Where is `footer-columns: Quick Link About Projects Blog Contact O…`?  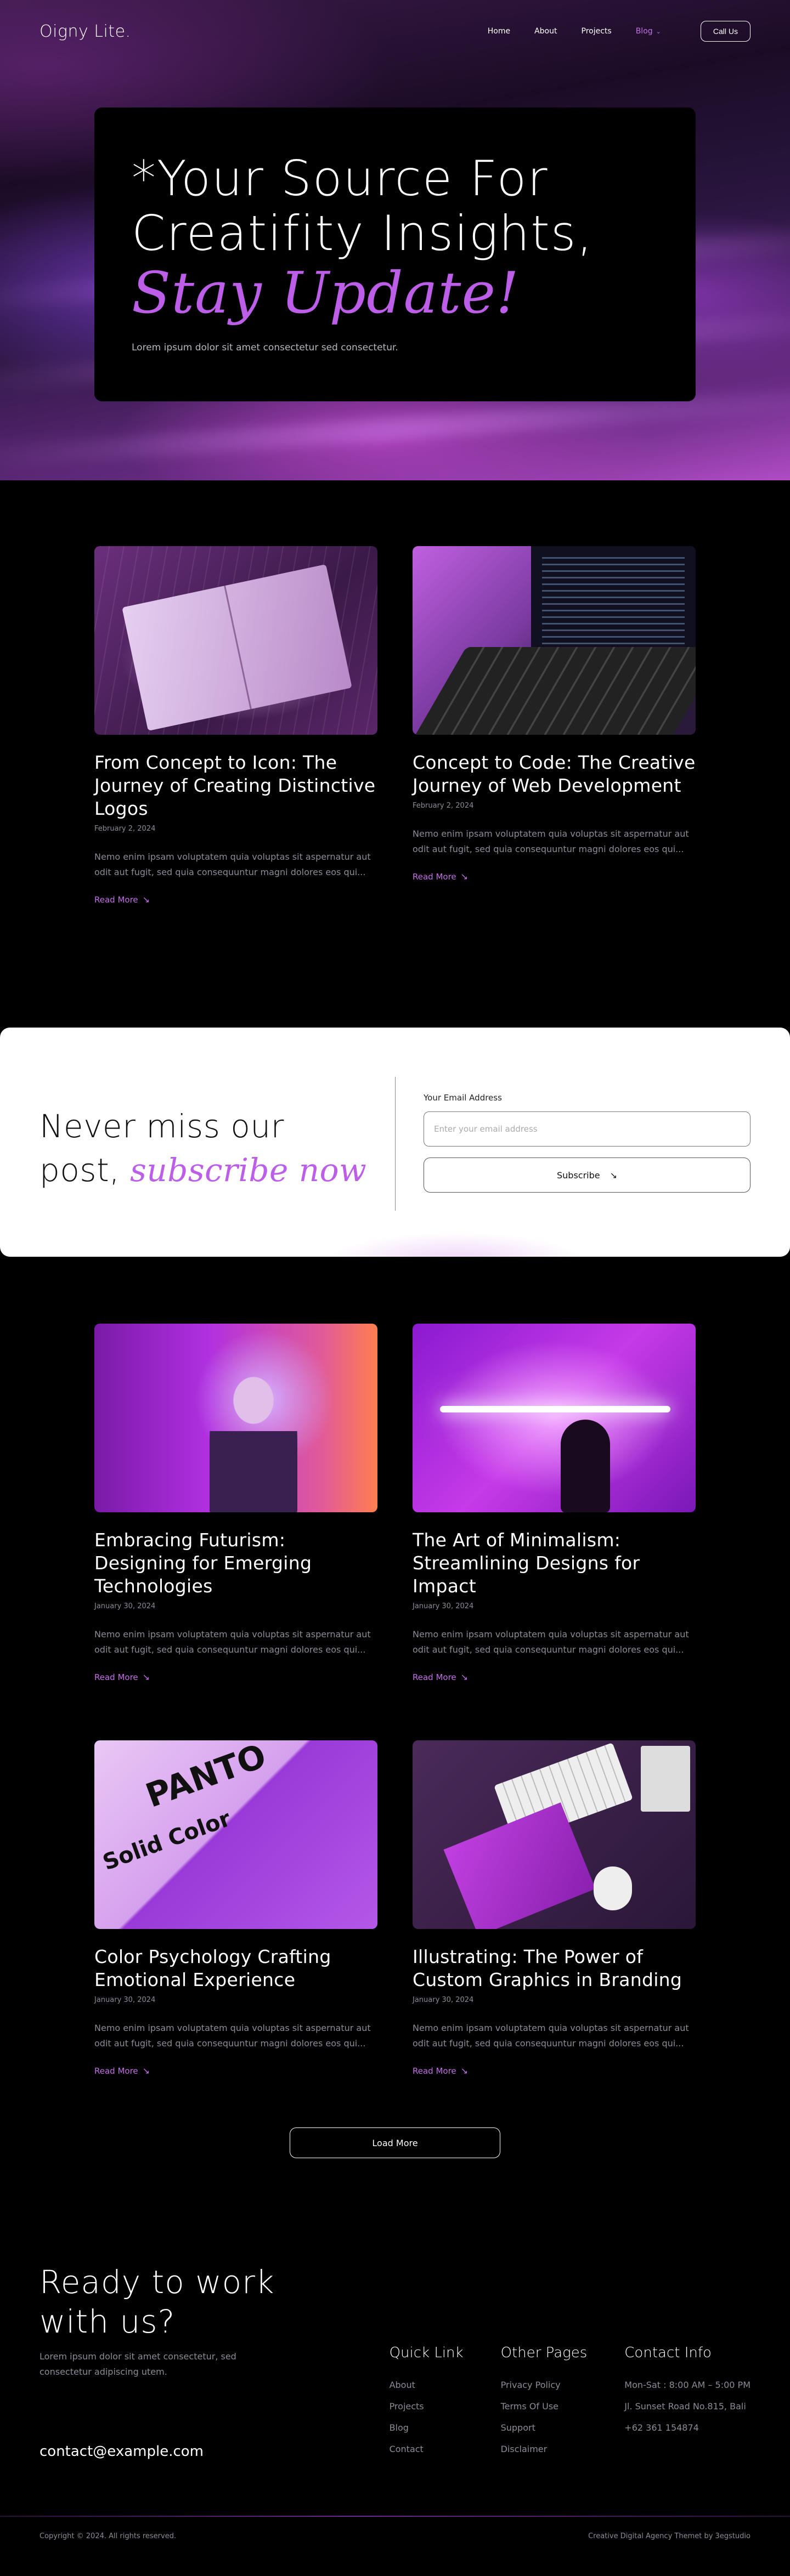
footer-columns: Quick Link About Projects Blog Contact O… is located at coordinates (570, 2402).